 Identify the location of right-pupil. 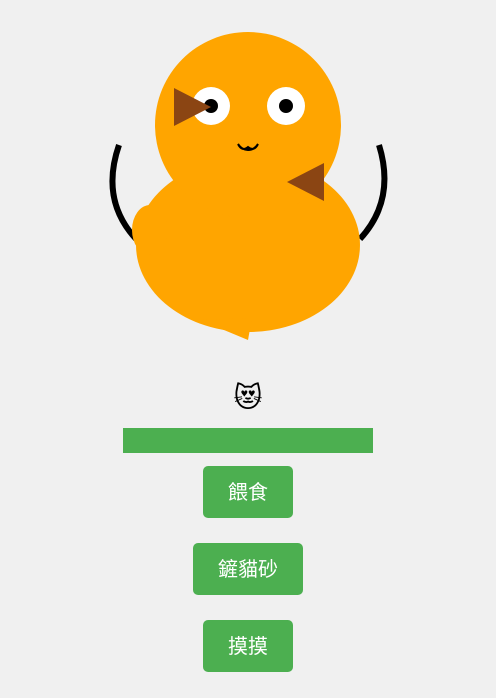
(286, 106).